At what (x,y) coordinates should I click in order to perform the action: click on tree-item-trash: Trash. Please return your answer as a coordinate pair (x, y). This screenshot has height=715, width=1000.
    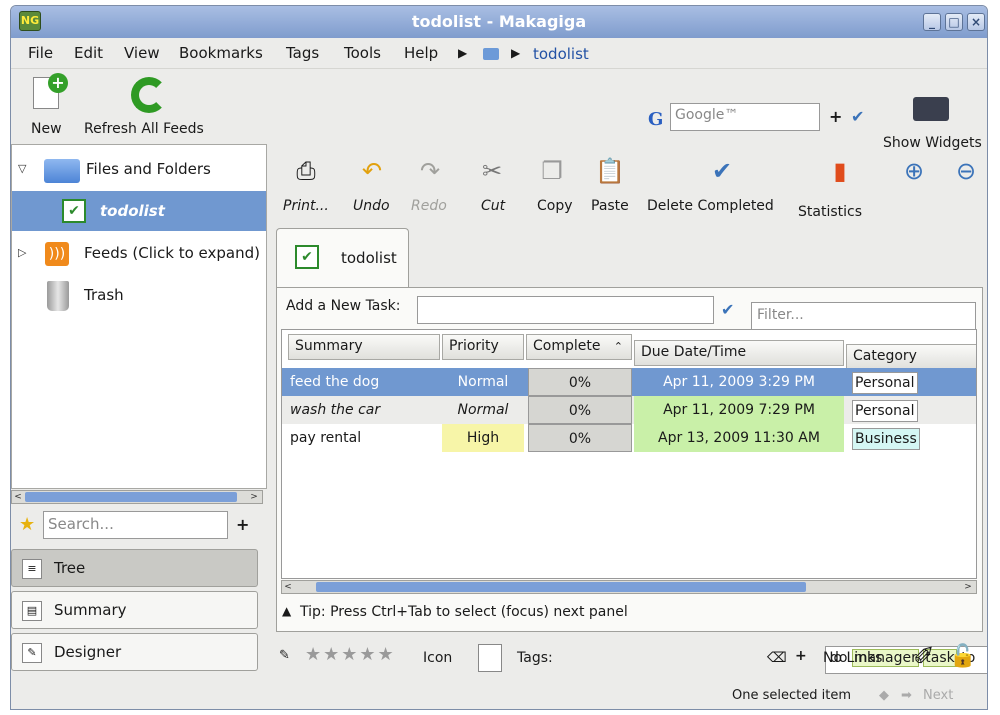
    Looking at the image, I should click on (139, 295).